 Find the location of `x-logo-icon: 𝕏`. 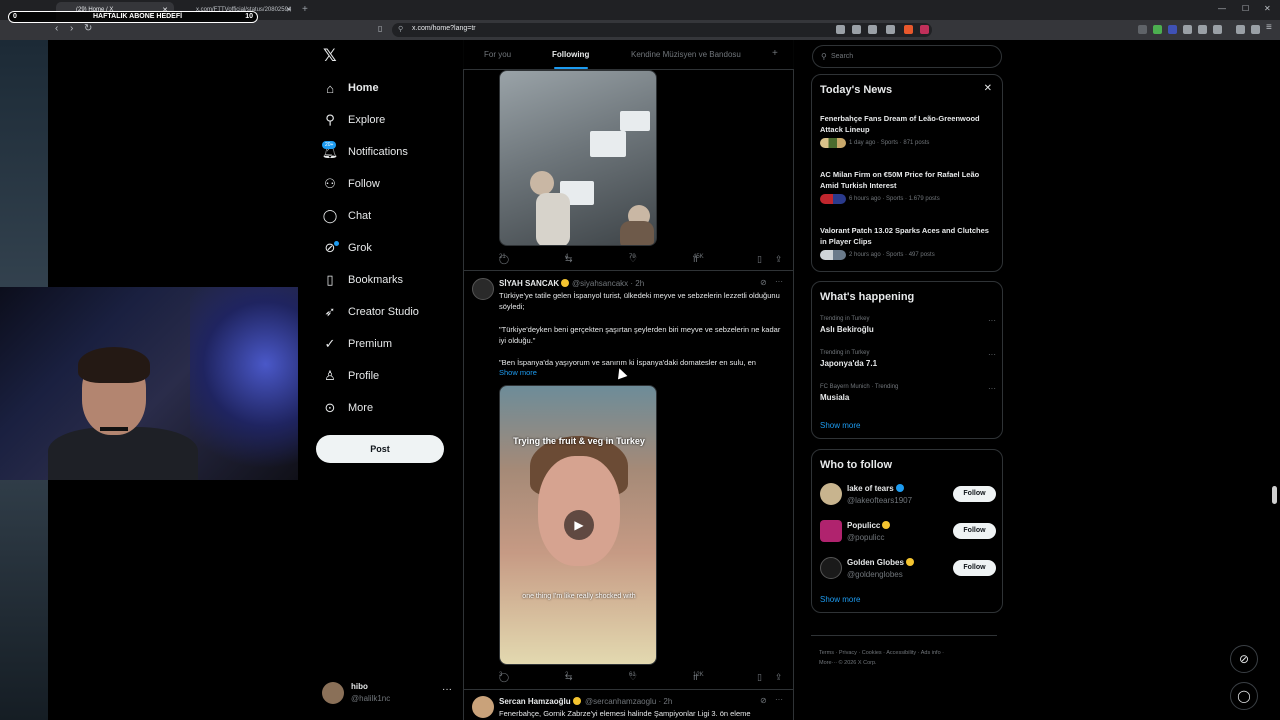

x-logo-icon: 𝕏 is located at coordinates (330, 56).